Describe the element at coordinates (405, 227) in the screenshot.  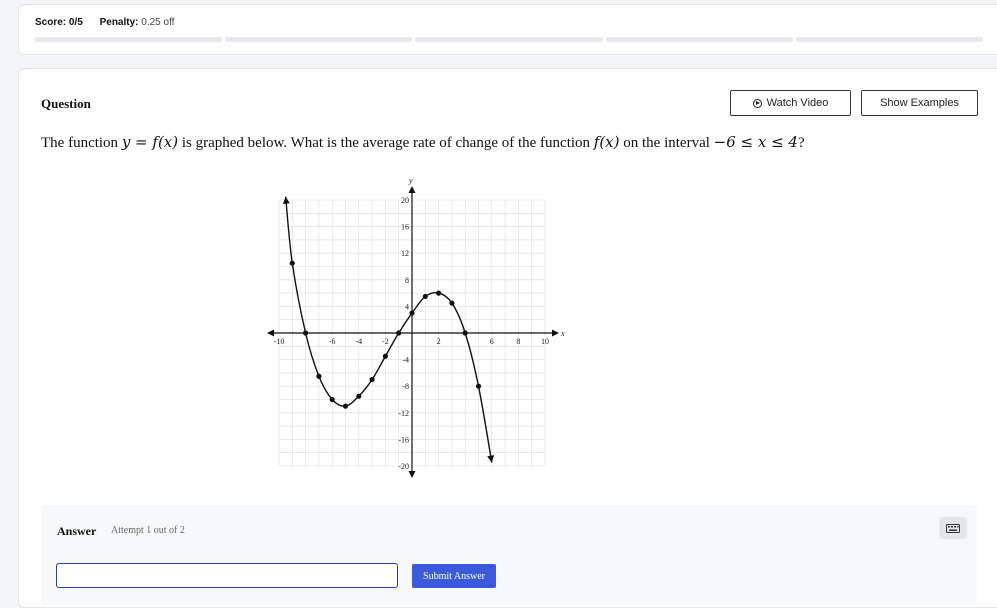
I see `y-tick-label: 16` at that location.